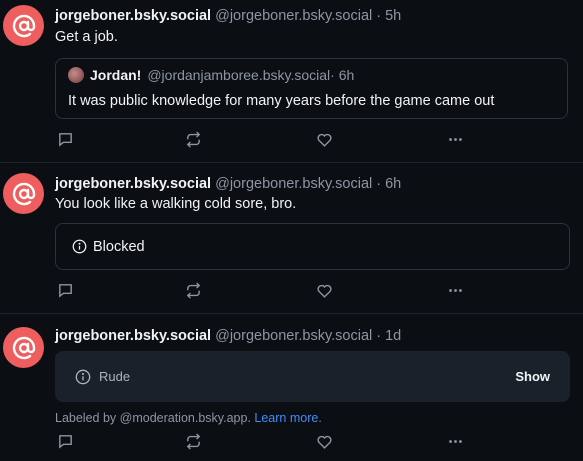 This screenshot has width=583, height=461. I want to click on labeled-by-text: Labeled by @moderation.bsky.app., so click(155, 418).